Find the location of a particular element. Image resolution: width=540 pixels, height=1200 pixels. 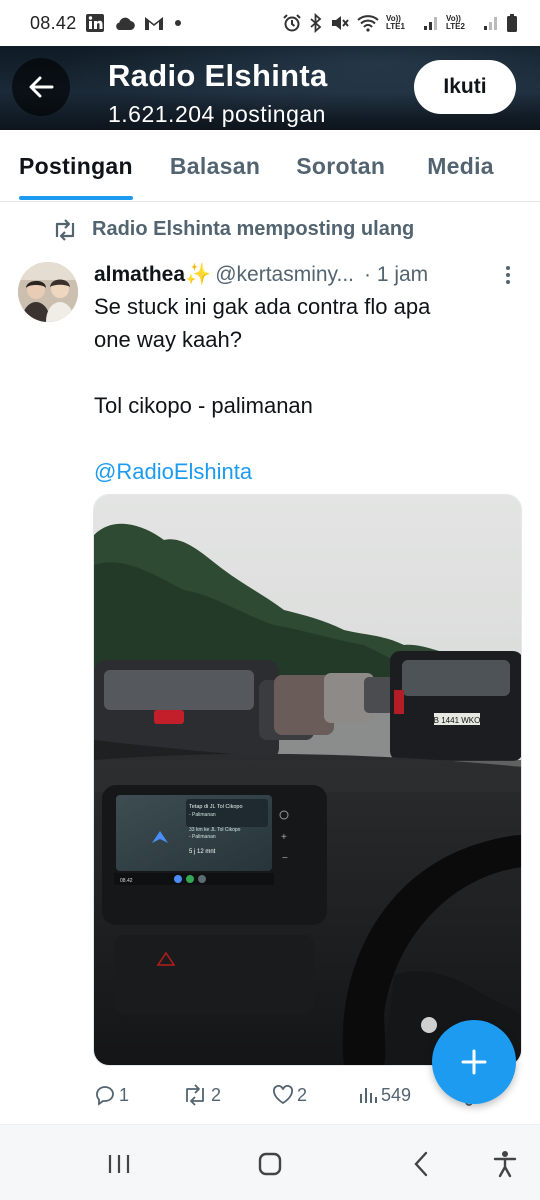

reply-count: 1 is located at coordinates (124, 1094).